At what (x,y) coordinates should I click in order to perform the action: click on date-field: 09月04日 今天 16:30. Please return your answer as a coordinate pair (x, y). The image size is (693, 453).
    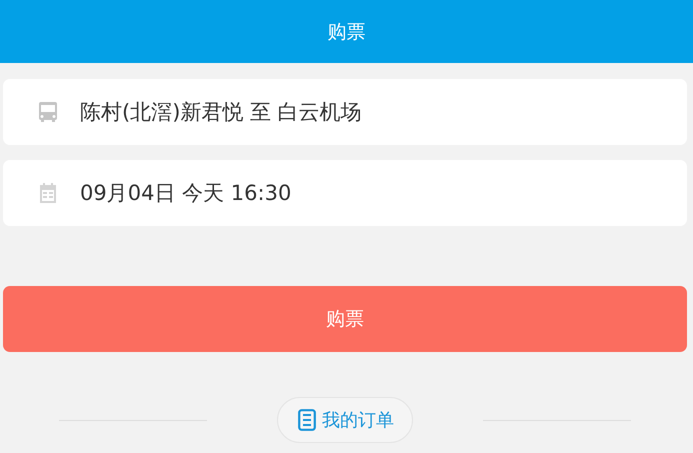
    Looking at the image, I should click on (345, 193).